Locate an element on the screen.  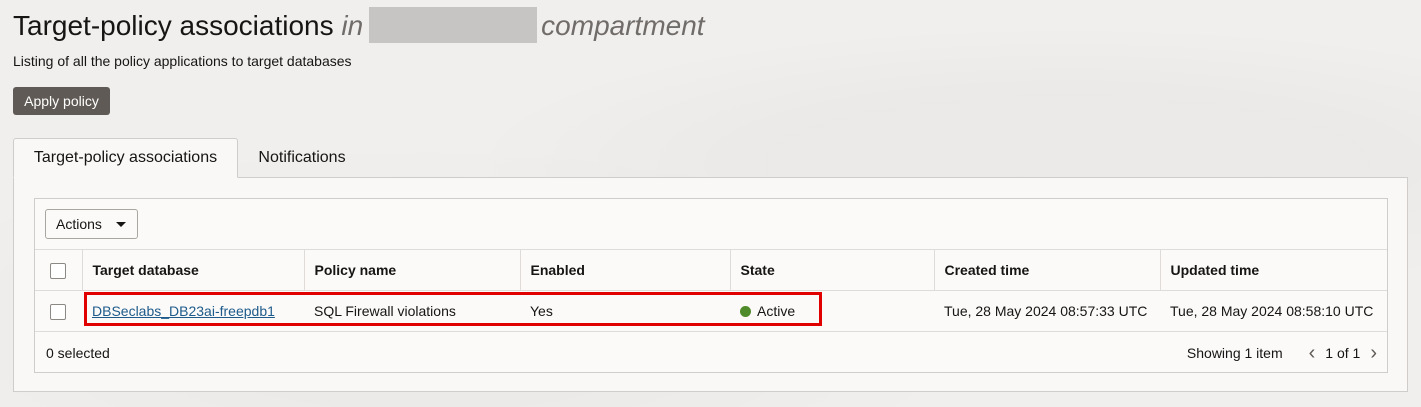
page-indicator: 1 of 1 is located at coordinates (1343, 353).